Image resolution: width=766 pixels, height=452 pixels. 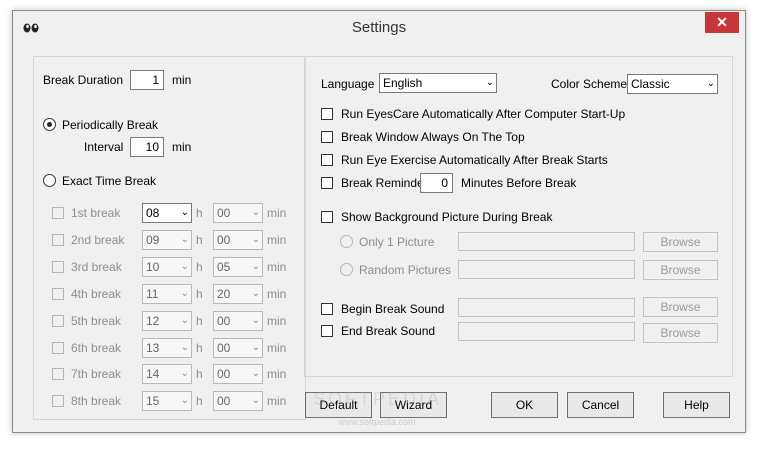 I want to click on break-row-label: 6th break, so click(x=96, y=348).